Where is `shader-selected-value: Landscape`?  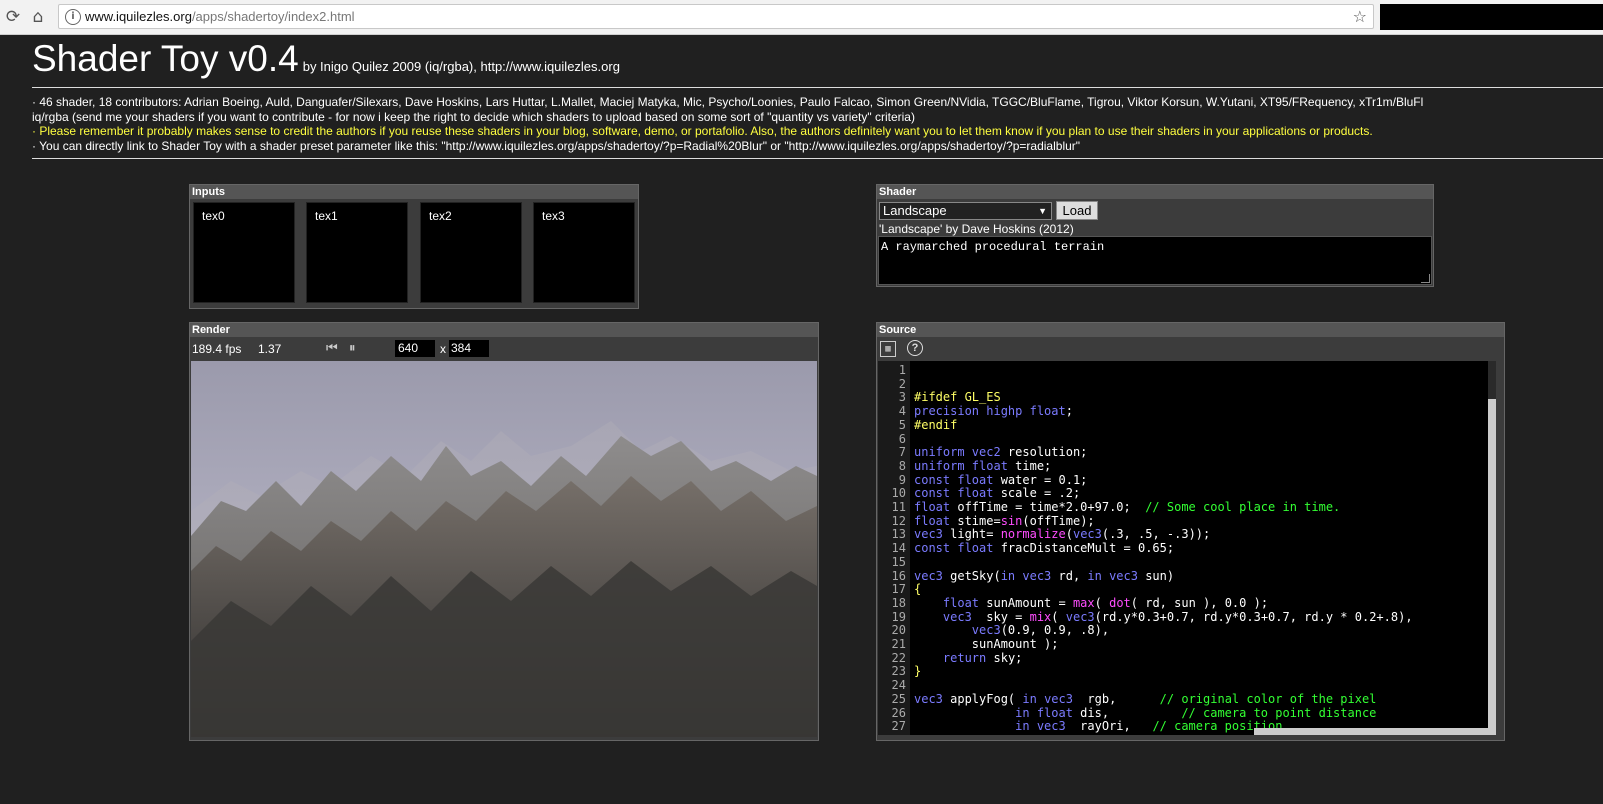
shader-selected-value: Landscape is located at coordinates (915, 210).